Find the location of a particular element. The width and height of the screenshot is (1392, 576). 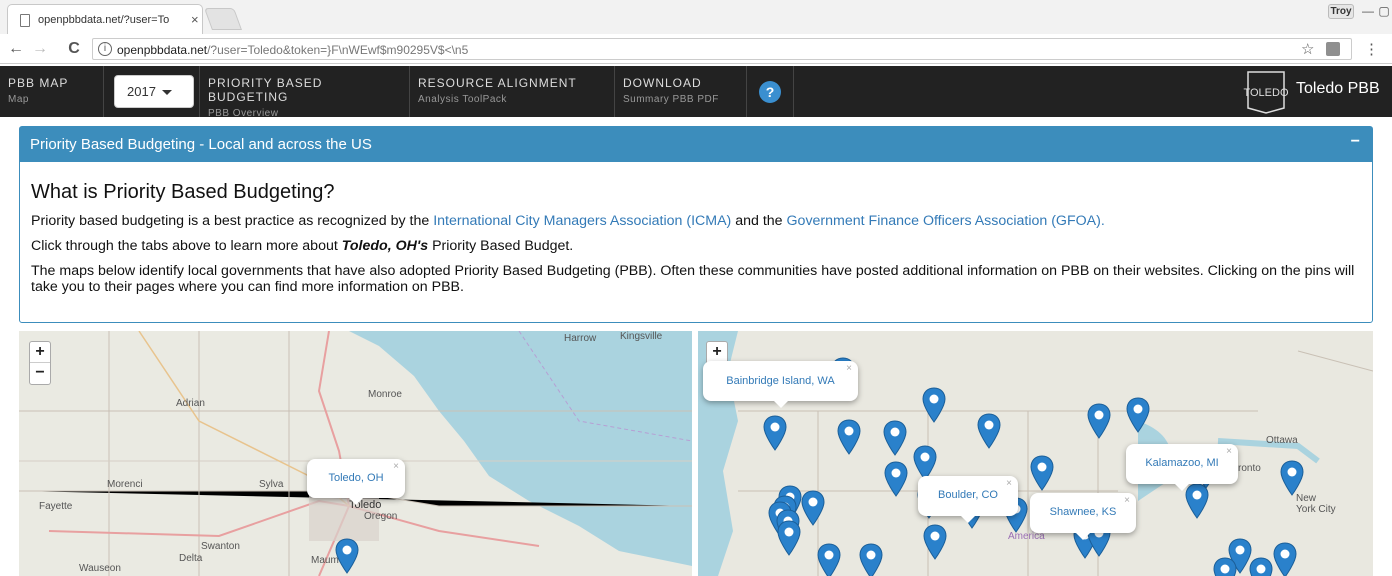

bookmark-star-icon: ☆ is located at coordinates (1307, 49).